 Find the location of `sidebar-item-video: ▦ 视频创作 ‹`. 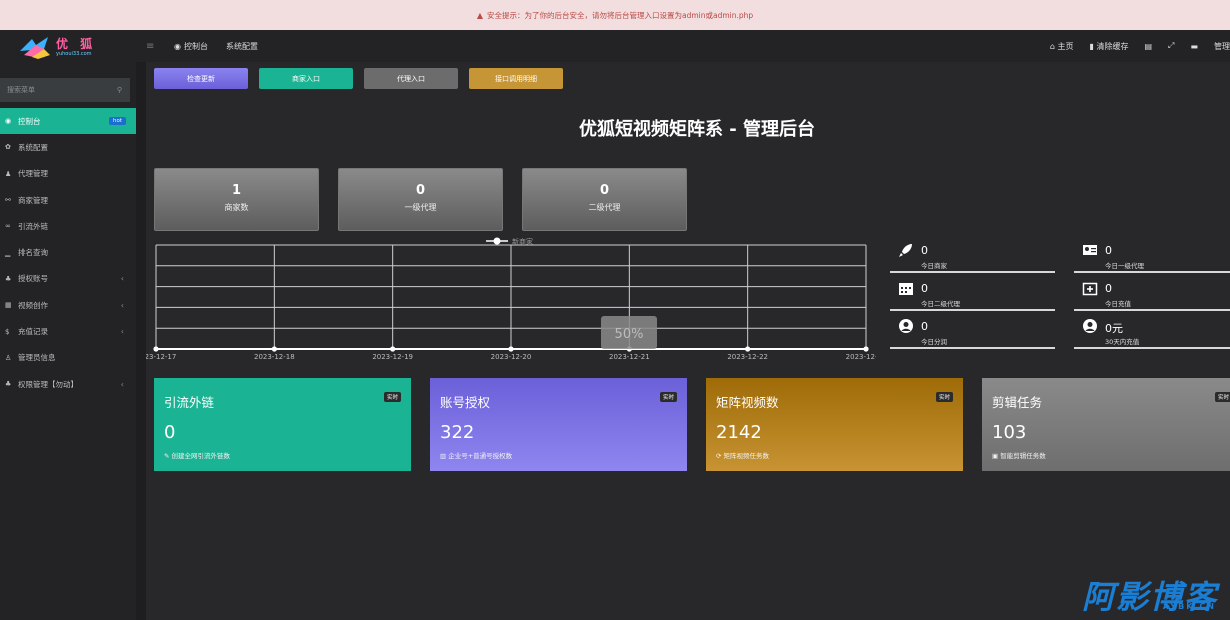

sidebar-item-video: ▦ 视频创作 ‹ is located at coordinates (68, 305).